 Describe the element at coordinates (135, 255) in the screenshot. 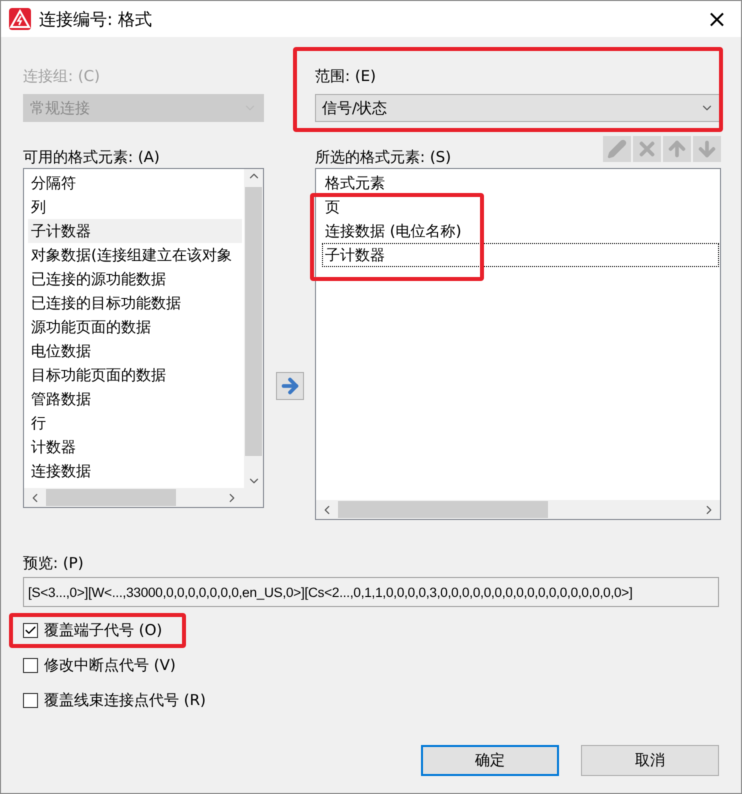

I see `list-item: 对象数据(连接组建立在该对象` at that location.